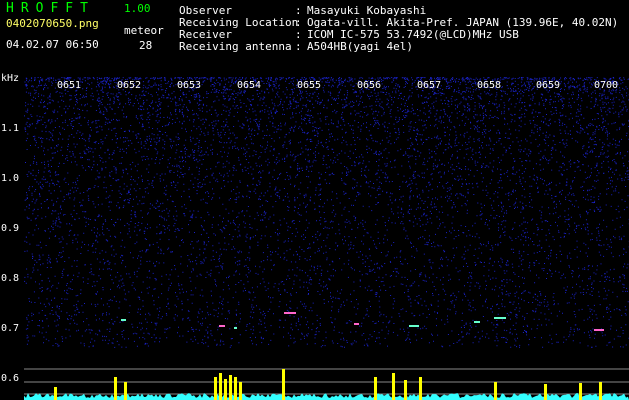  What do you see at coordinates (249, 85) in the screenshot?
I see `x-tick: 0654` at bounding box center [249, 85].